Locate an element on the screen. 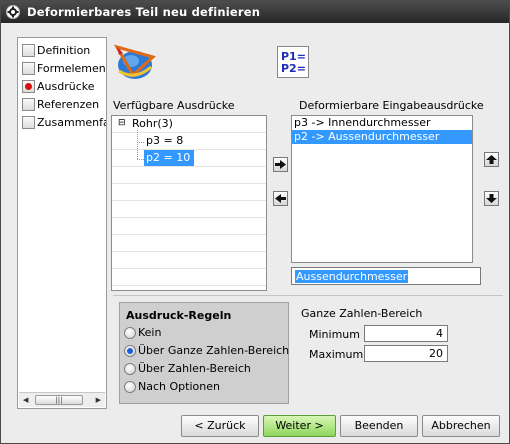 The image size is (510, 444). nav-item-label: Referenzen is located at coordinates (68, 104).